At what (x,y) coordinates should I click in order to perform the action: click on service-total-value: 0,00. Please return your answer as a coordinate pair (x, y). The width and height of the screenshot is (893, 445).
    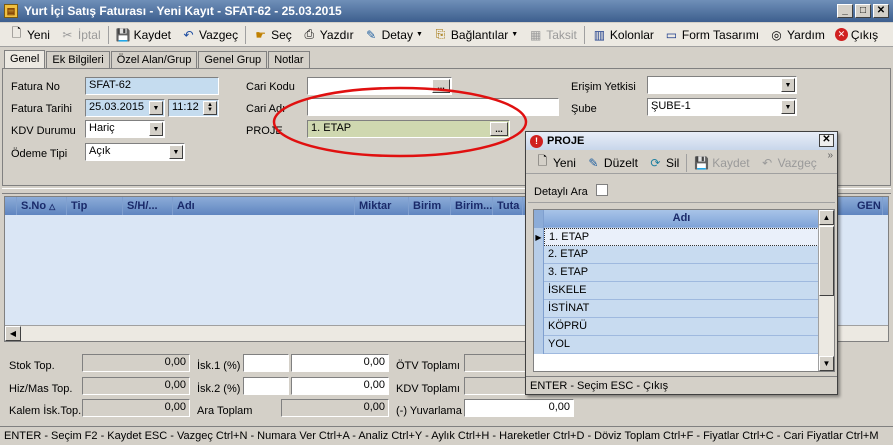
    Looking at the image, I should click on (136, 386).